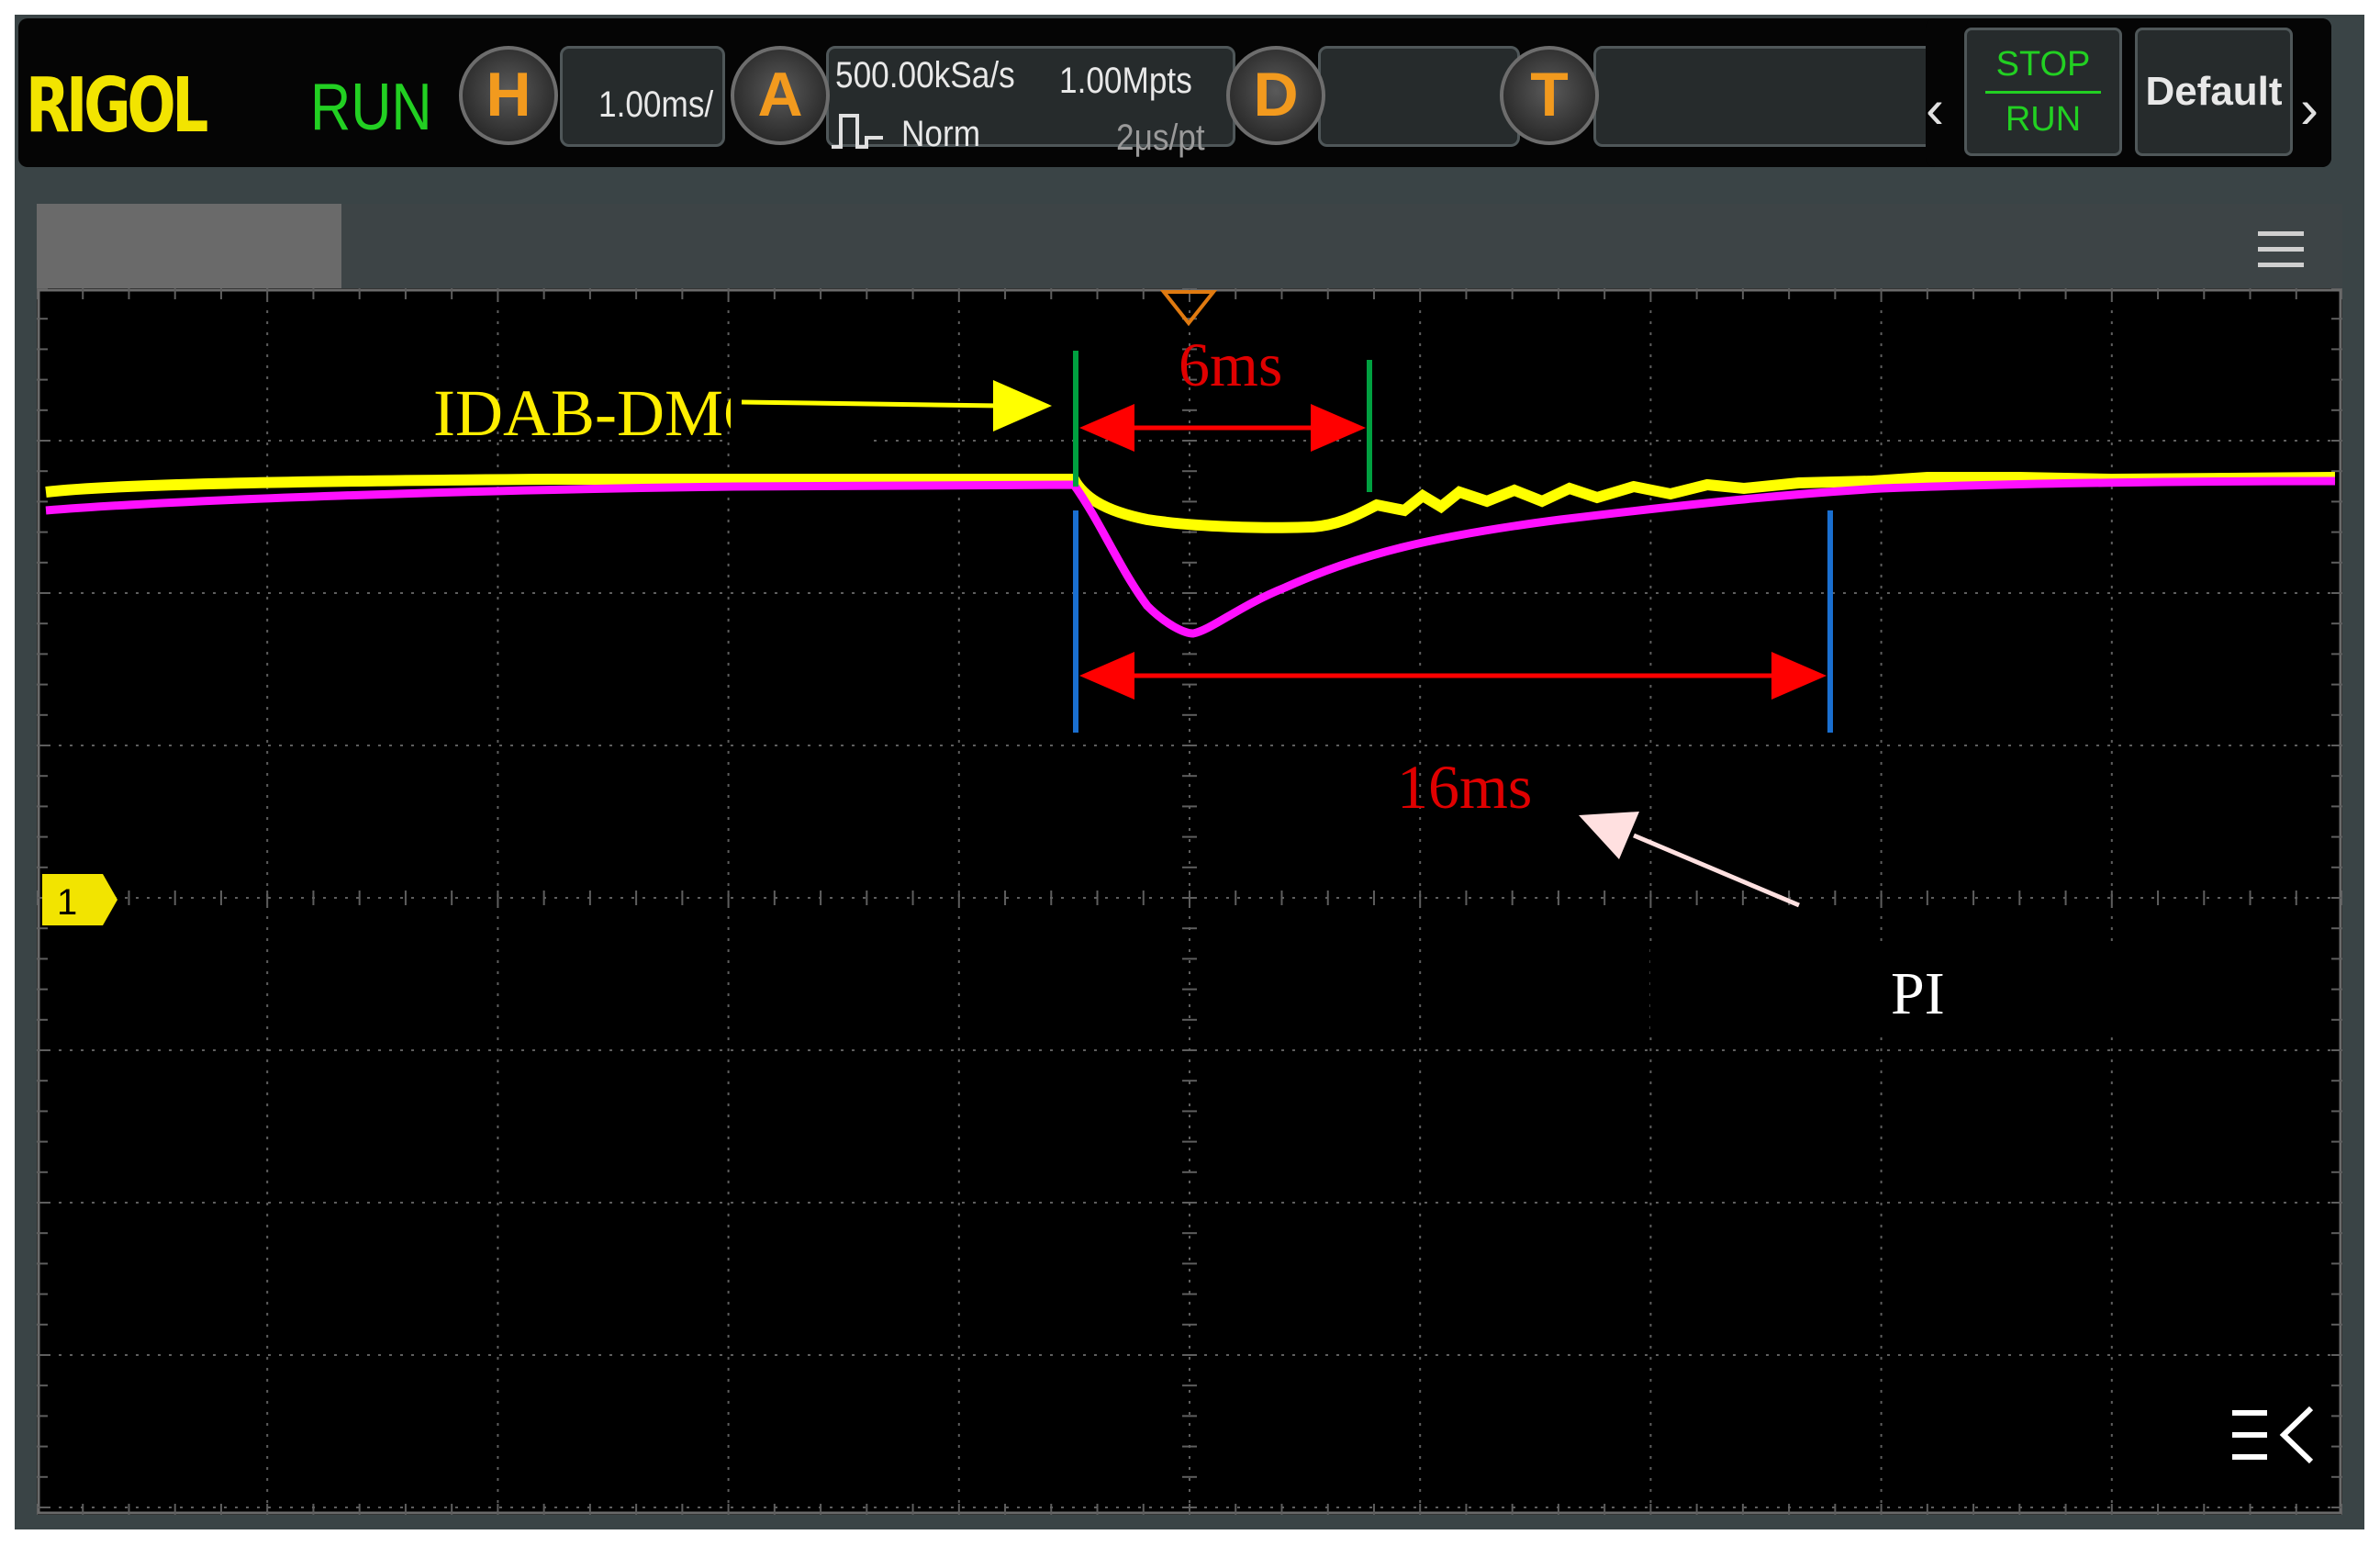  Describe the element at coordinates (117, 106) in the screenshot. I see `brand-logo: RIGOL` at that location.